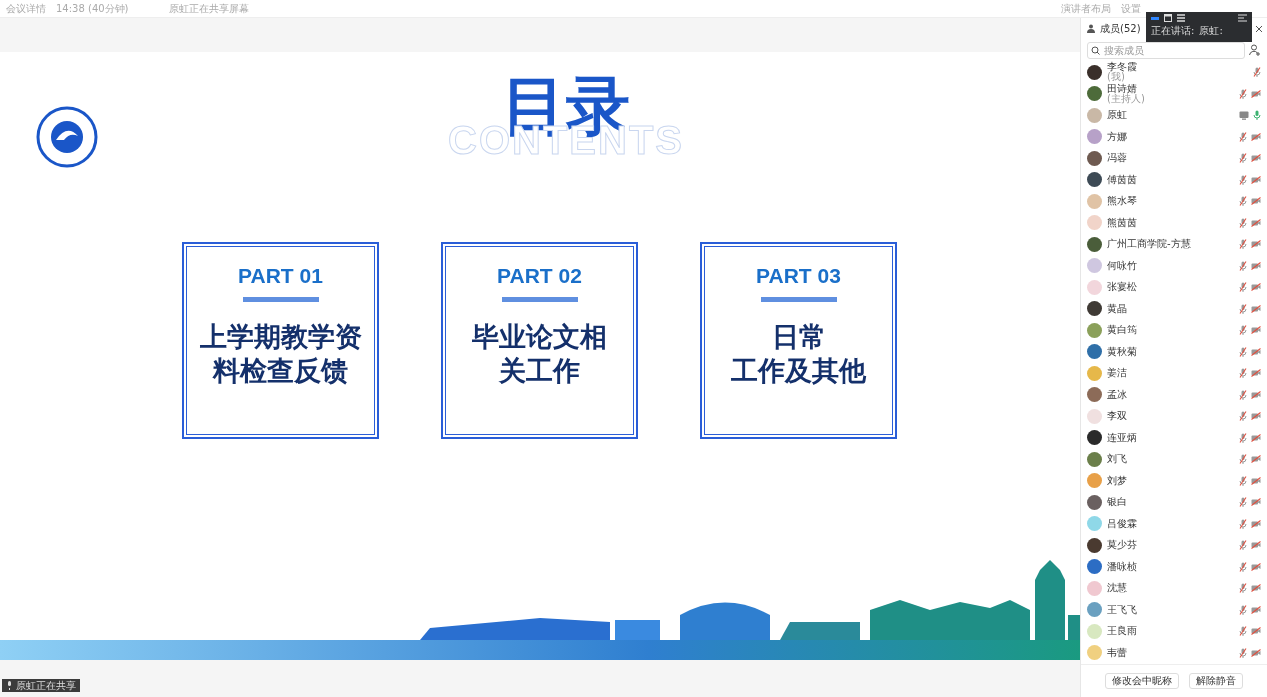 The image size is (1267, 697). Describe the element at coordinates (1174, 266) in the screenshot. I see `member-row: 何咏竹` at that location.